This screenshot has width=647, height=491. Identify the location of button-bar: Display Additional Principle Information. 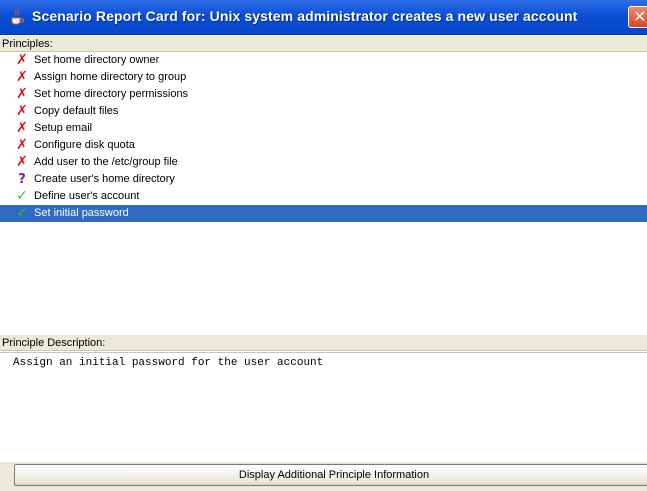
(323, 476).